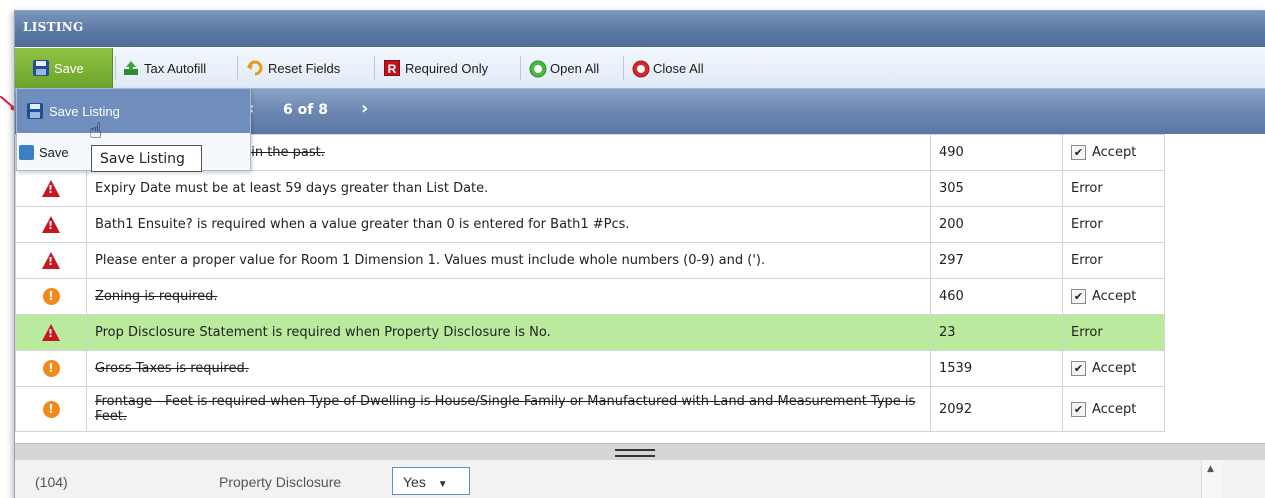  Describe the element at coordinates (996, 188) in the screenshot. I see `row-code: 305` at that location.